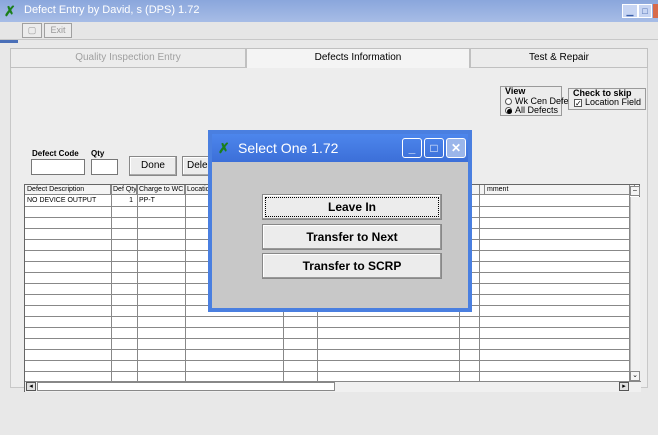 This screenshot has width=658, height=435. I want to click on decorative-stripe, so click(9, 41).